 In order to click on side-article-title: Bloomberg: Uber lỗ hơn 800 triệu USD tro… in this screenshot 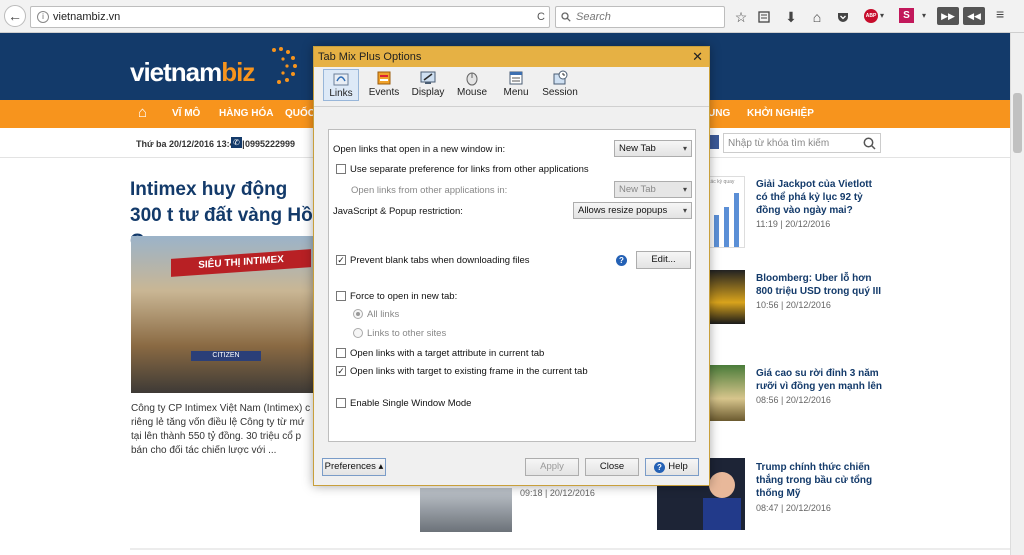, I will do `click(821, 285)`.